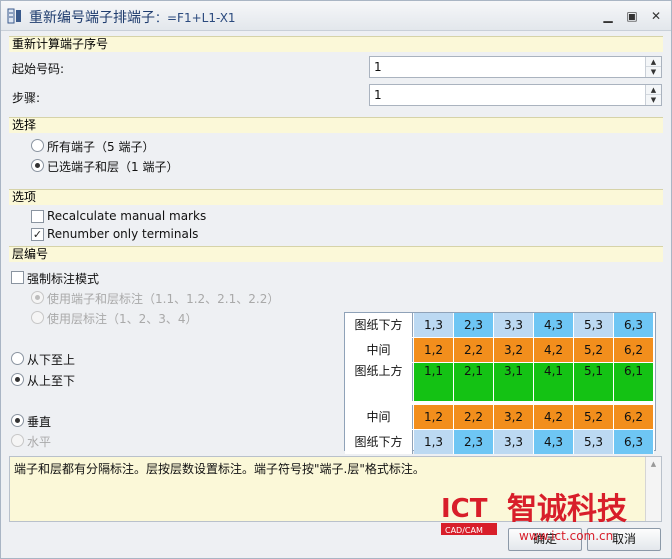  What do you see at coordinates (39, 422) in the screenshot?
I see `vertical-label: 垂直` at bounding box center [39, 422].